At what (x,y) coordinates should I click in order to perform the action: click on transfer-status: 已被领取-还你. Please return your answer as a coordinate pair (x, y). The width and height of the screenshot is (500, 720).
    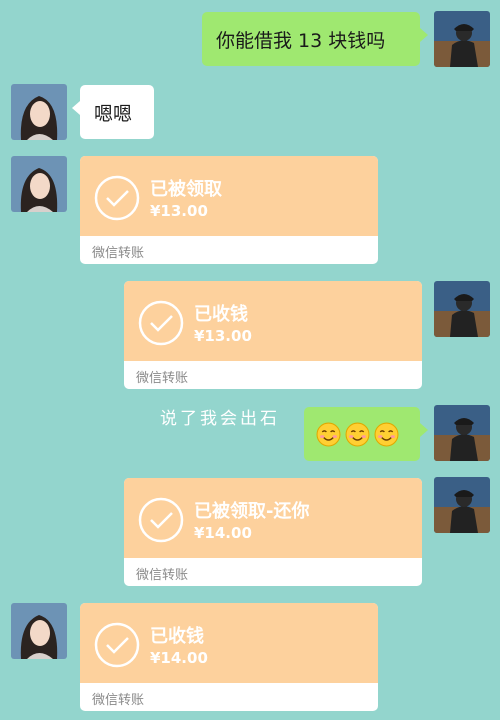
    Looking at the image, I should click on (252, 511).